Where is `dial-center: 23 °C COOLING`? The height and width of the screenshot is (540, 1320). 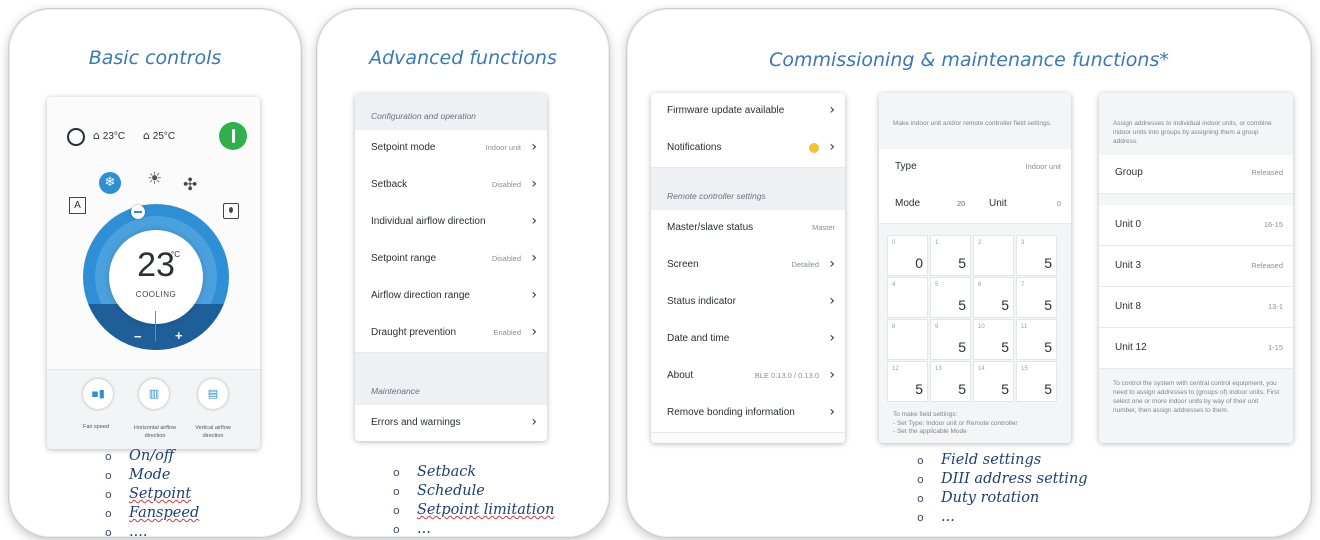
dial-center: 23 °C COOLING is located at coordinates (156, 277).